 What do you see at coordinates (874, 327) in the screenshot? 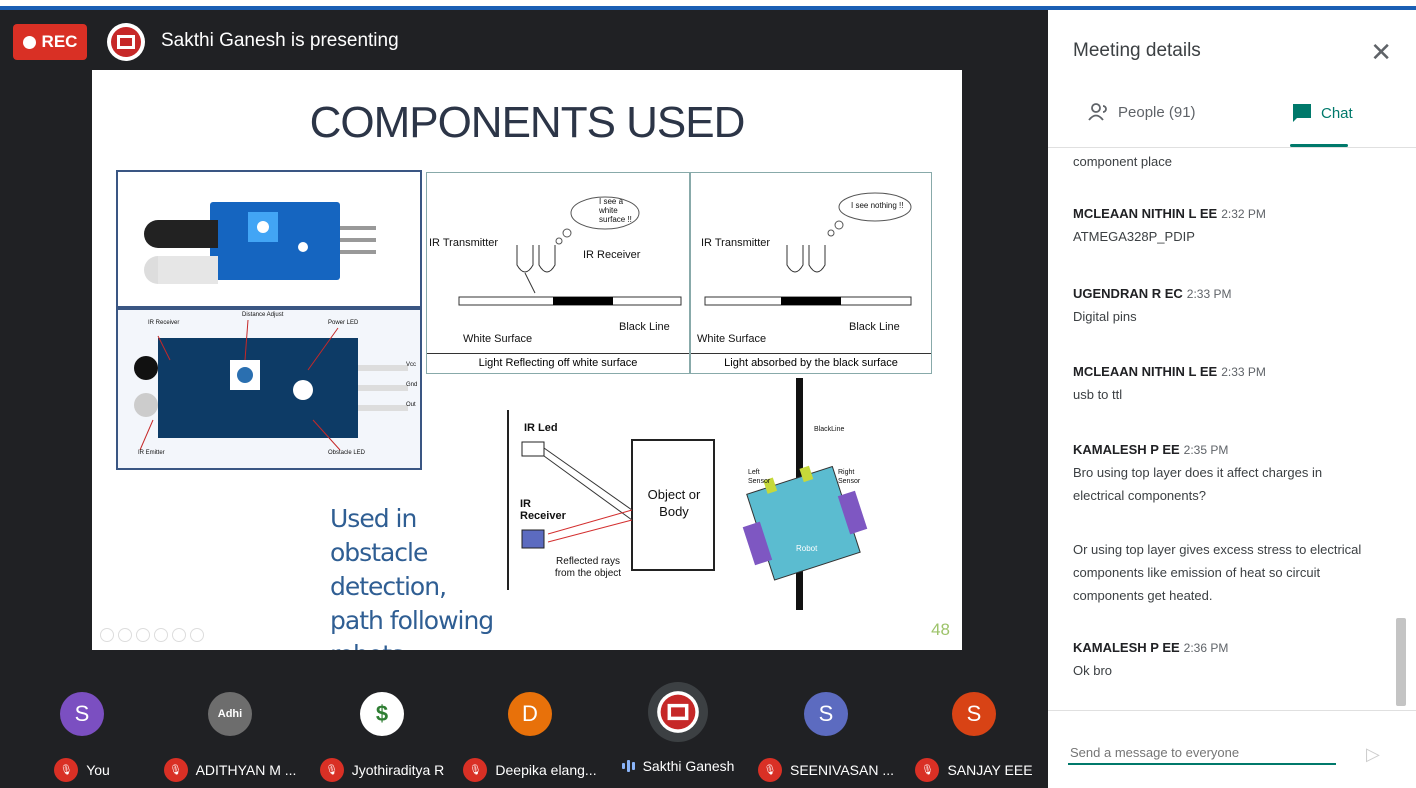
I see `label-black-line-2: Black Line` at bounding box center [874, 327].